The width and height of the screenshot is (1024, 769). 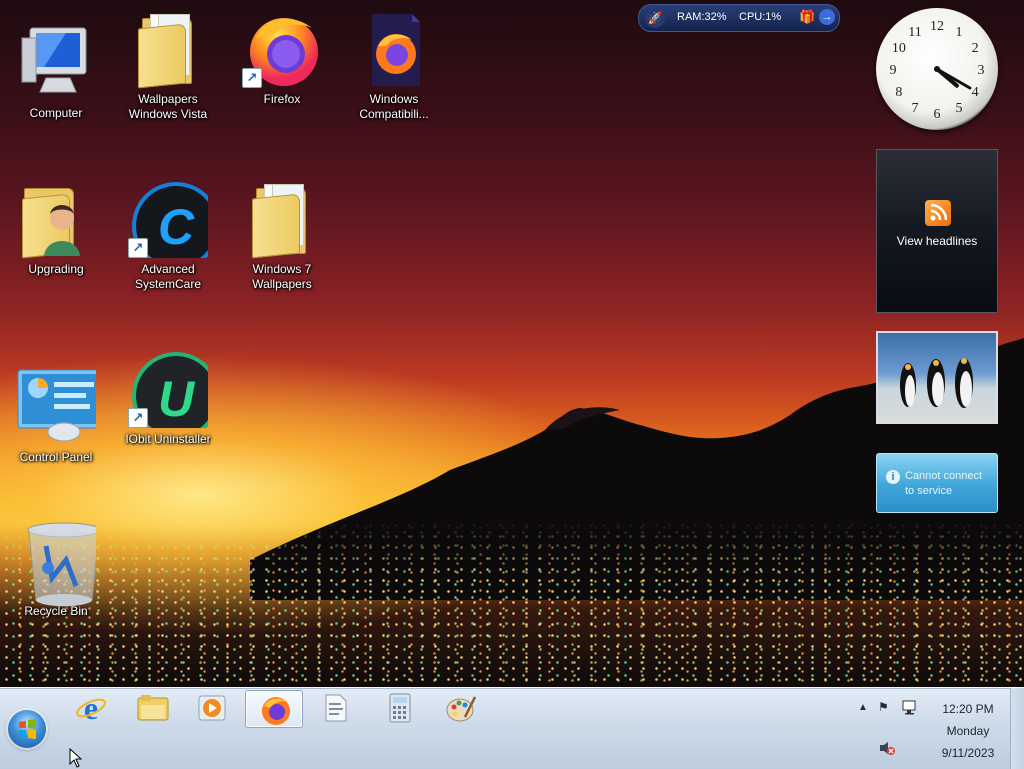 I want to click on taskbar-windows-explorer, so click(x=151, y=708).